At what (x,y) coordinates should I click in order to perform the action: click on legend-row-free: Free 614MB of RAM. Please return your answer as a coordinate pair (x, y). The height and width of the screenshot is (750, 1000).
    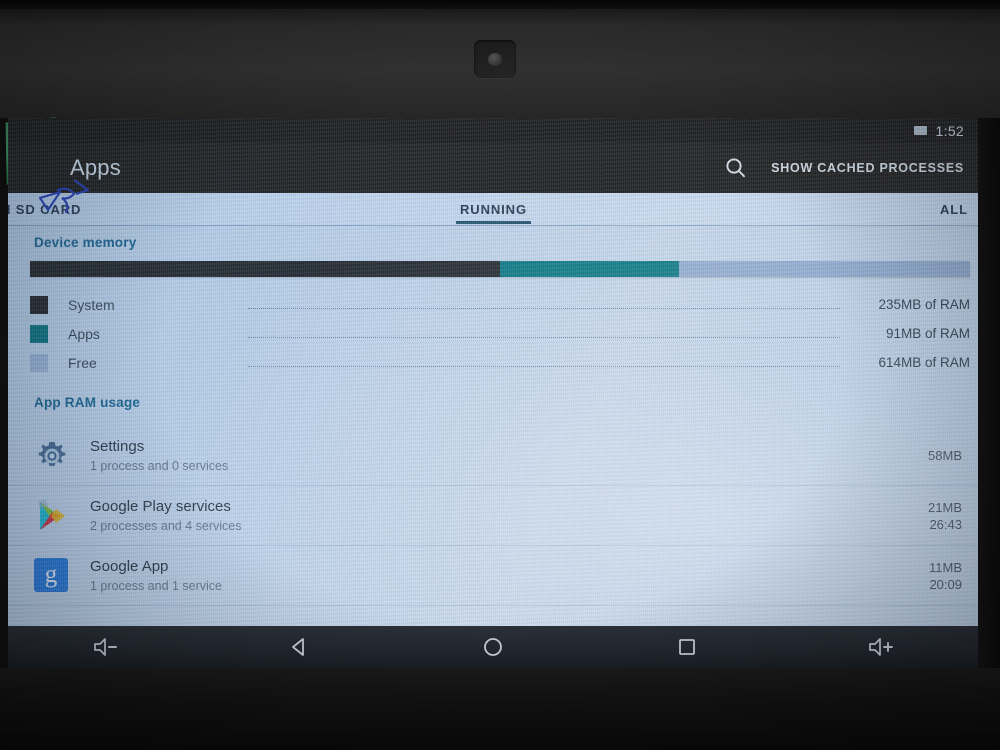
    Looking at the image, I should click on (500, 362).